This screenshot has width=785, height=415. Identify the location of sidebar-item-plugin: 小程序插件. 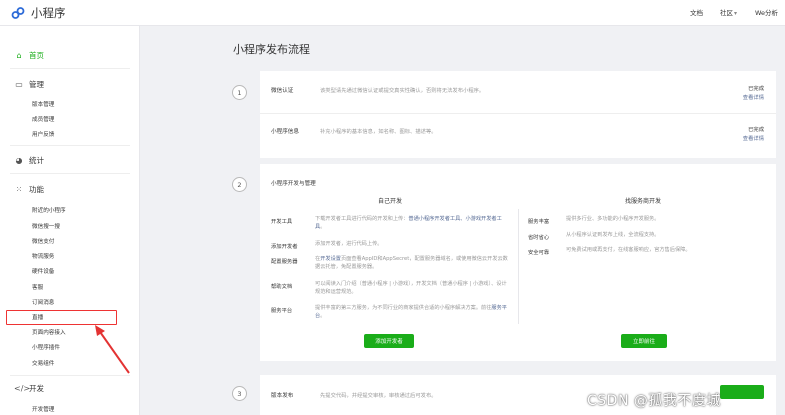
(46, 347).